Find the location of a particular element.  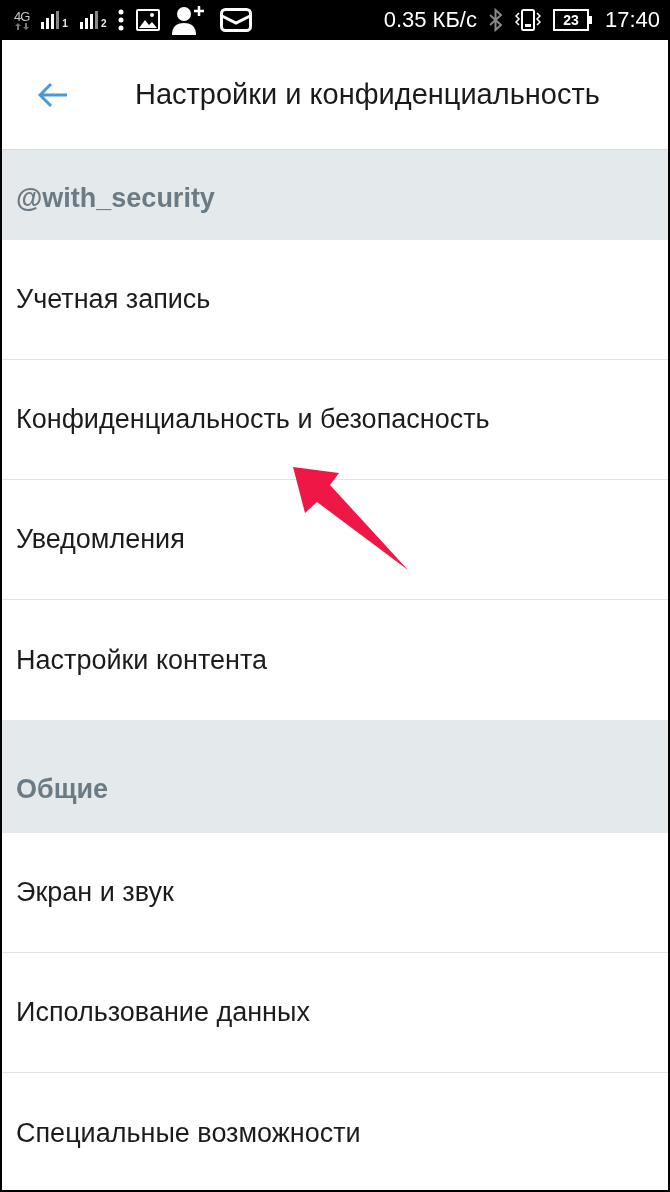

section-title: Общие is located at coordinates (62, 789).